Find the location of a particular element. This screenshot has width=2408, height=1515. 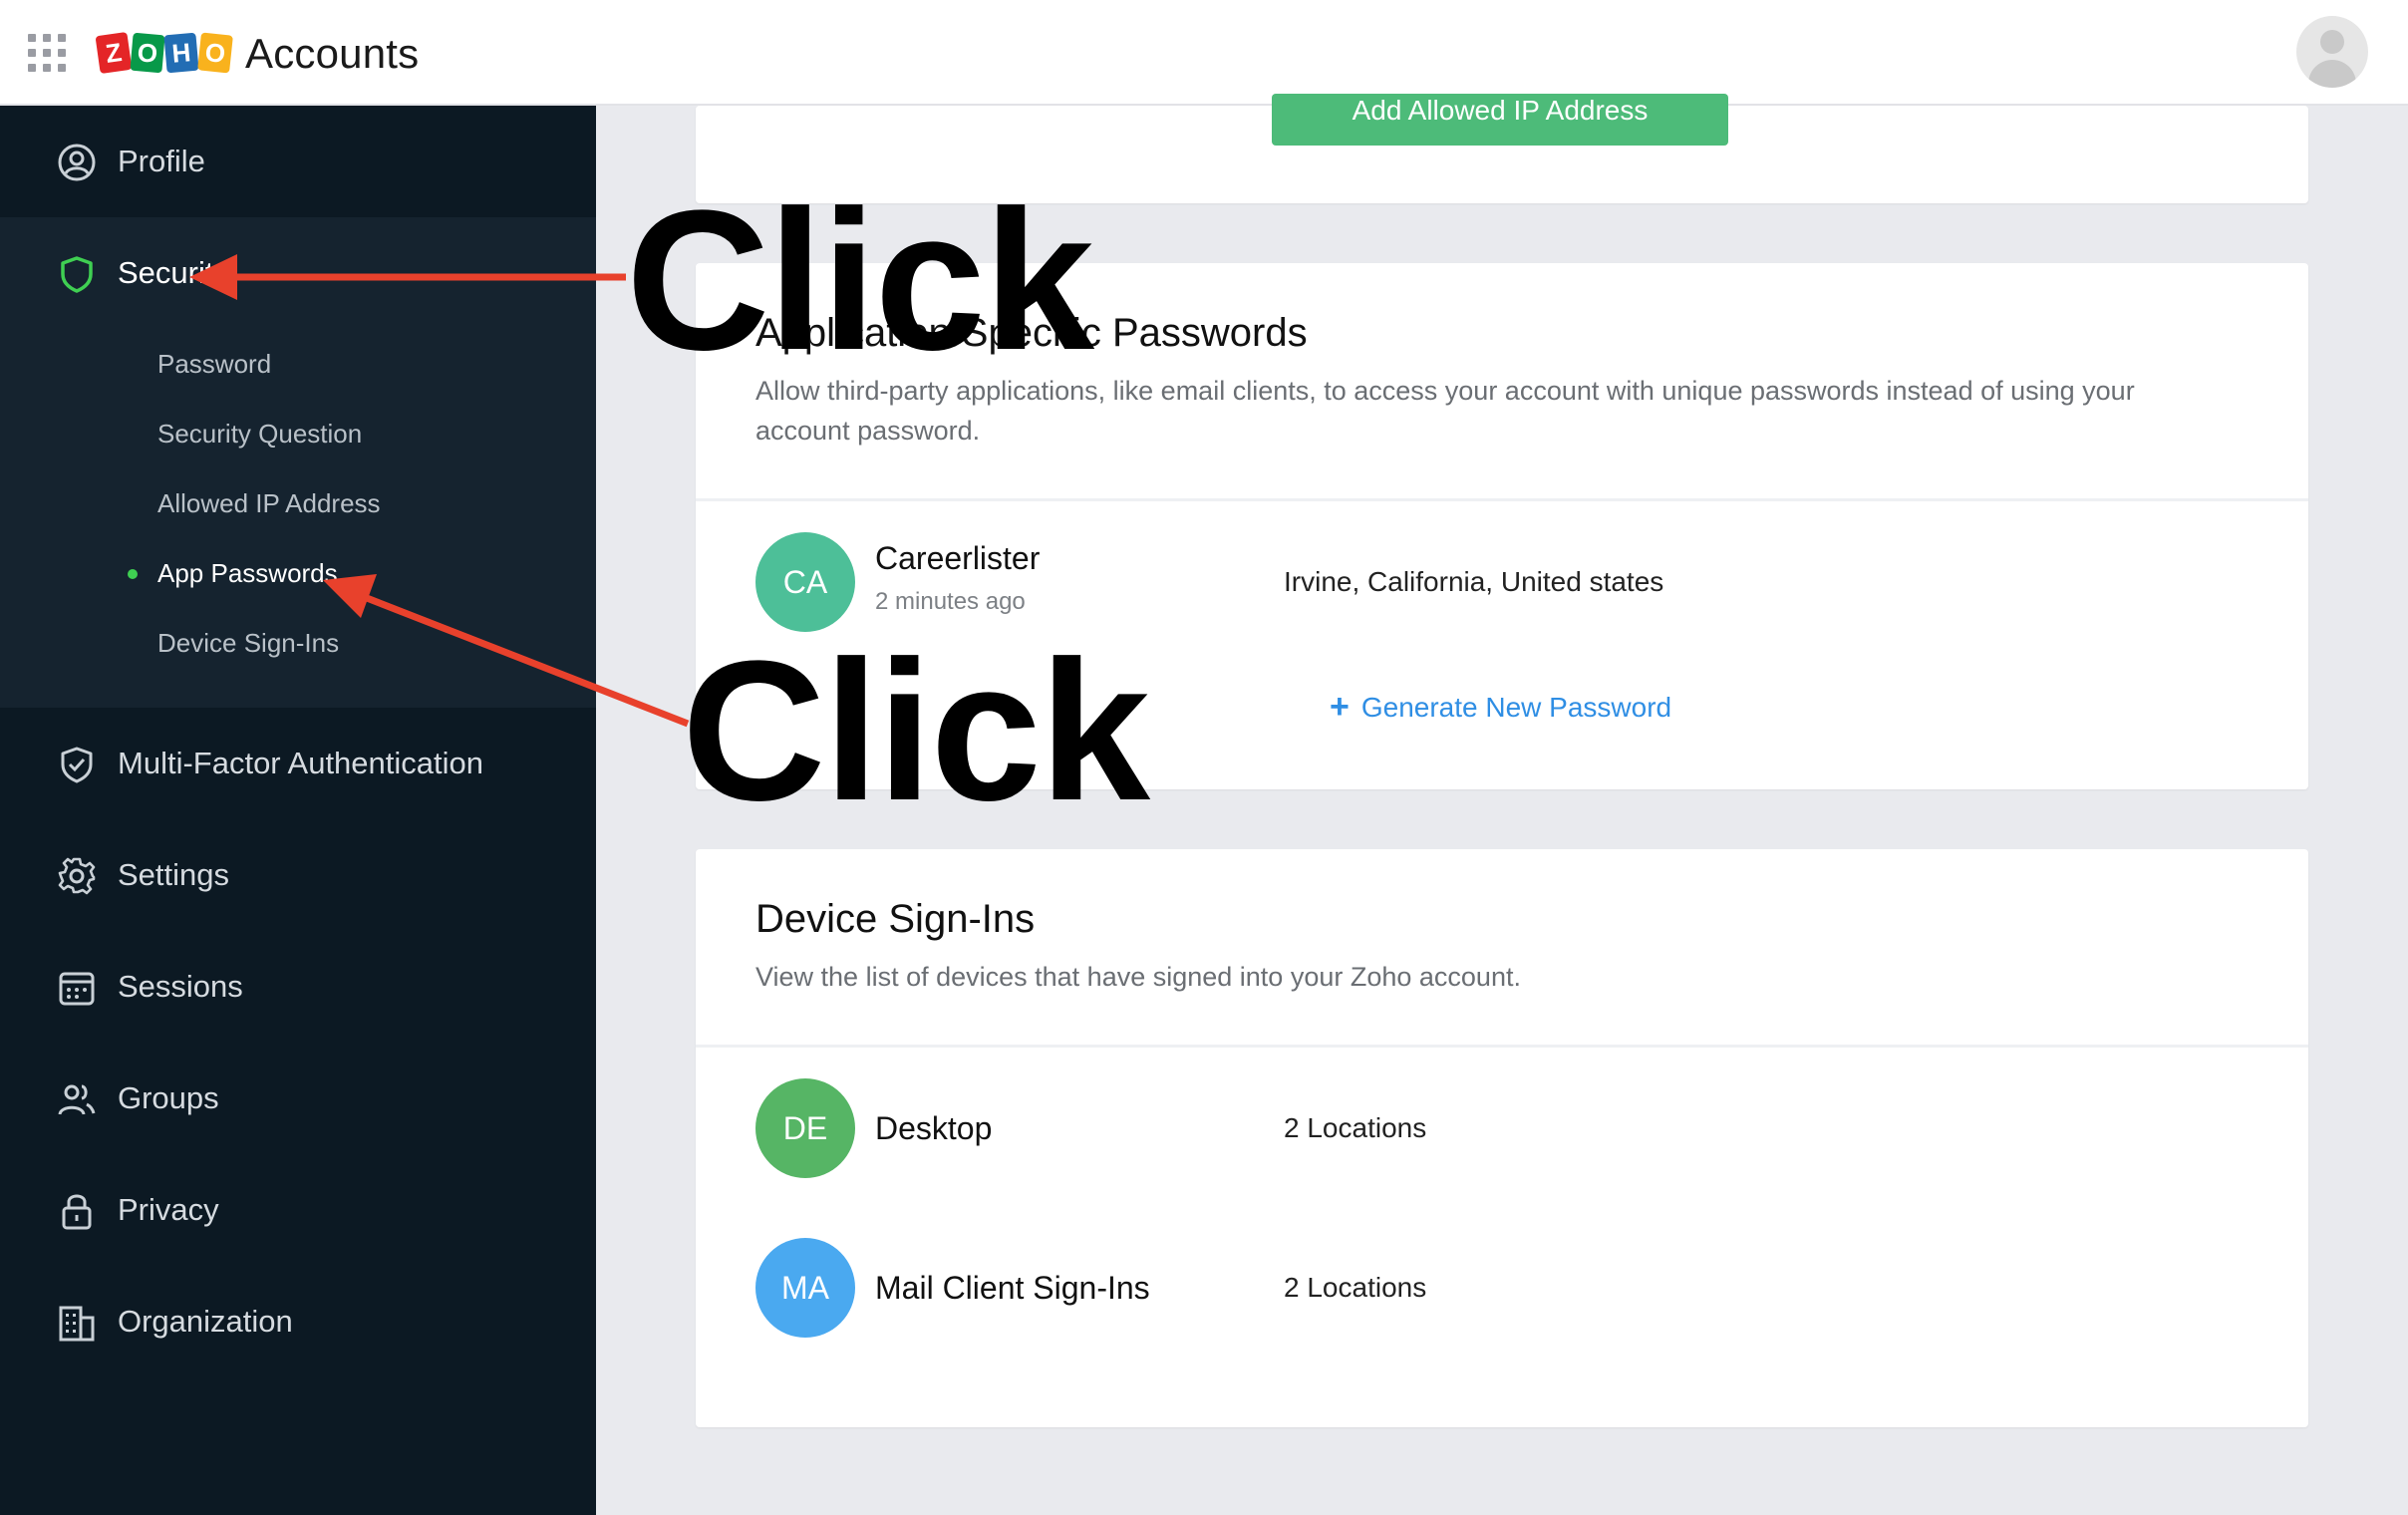

sidebar-item-privacy: Privacy is located at coordinates (298, 1210).